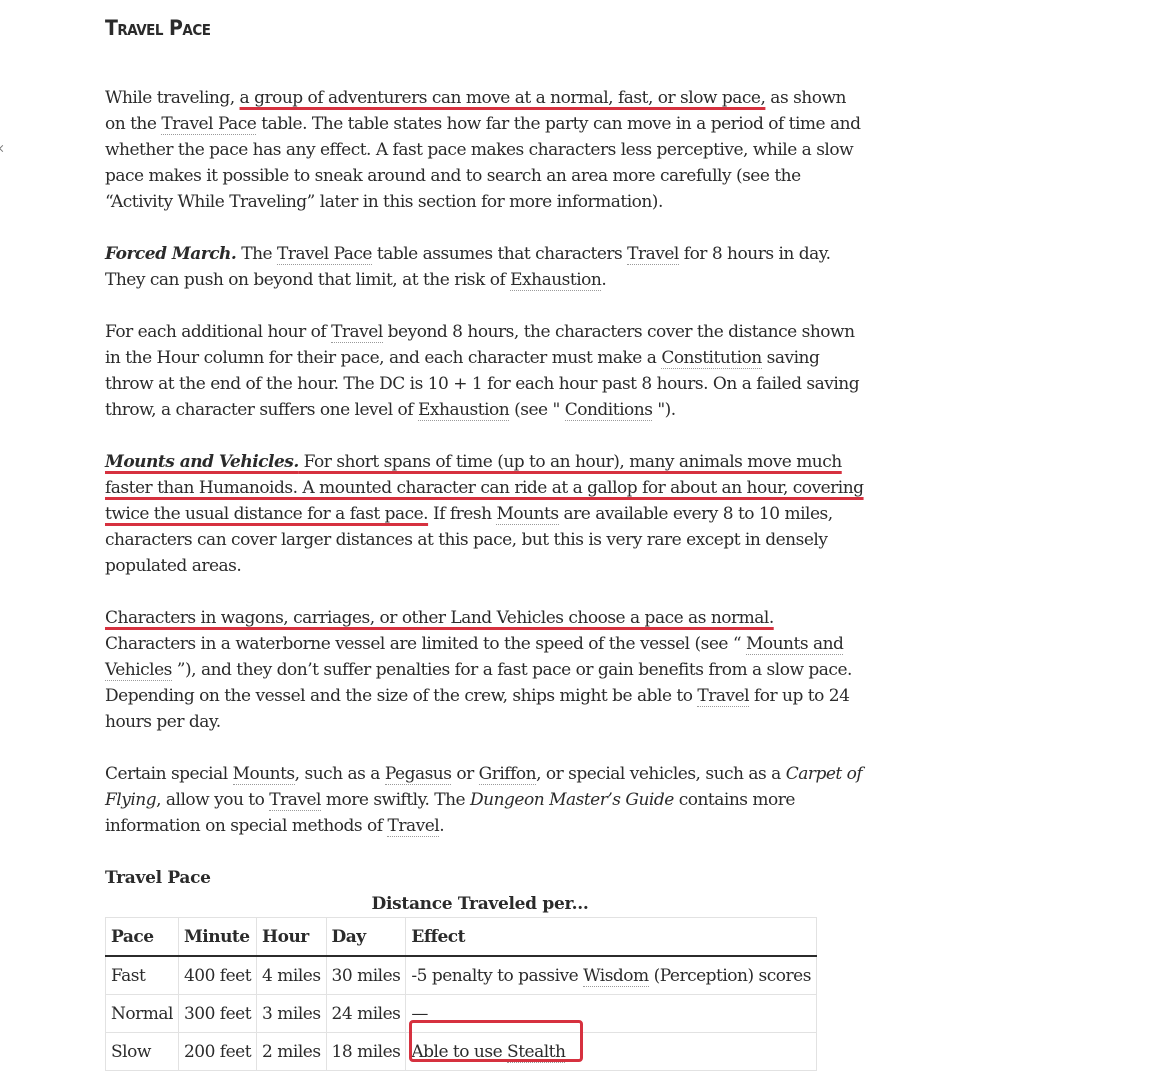  What do you see at coordinates (291, 937) in the screenshot?
I see `header-hour: Hour` at bounding box center [291, 937].